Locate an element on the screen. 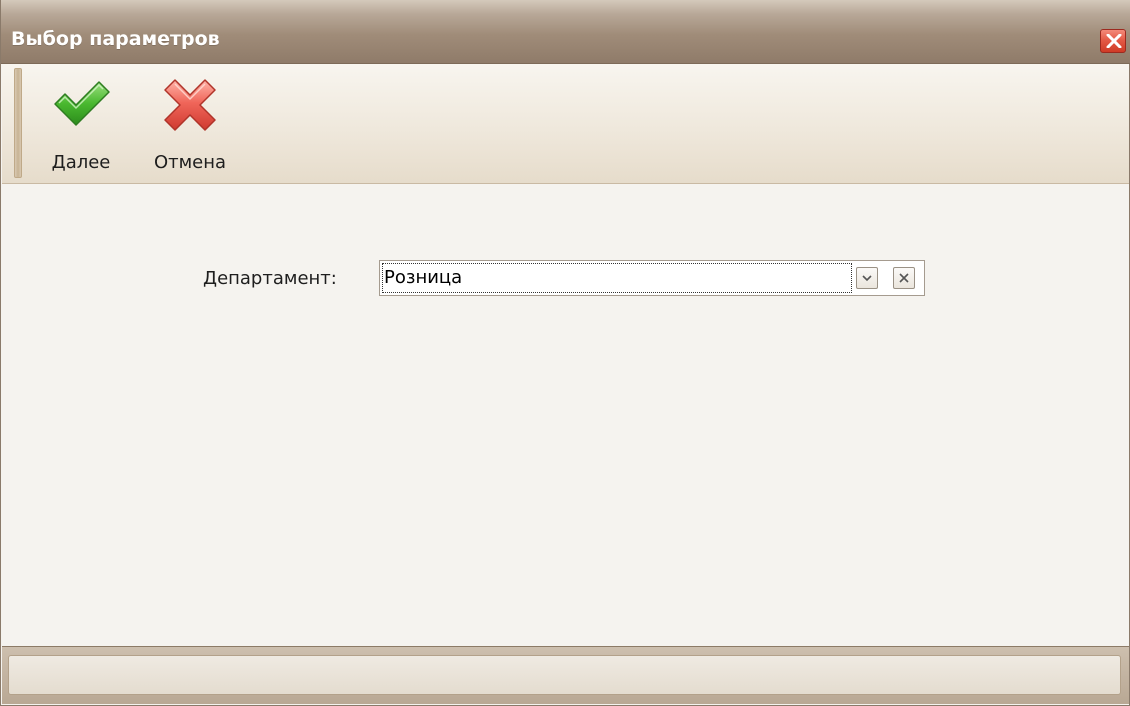  status-bar is located at coordinates (565, 675).